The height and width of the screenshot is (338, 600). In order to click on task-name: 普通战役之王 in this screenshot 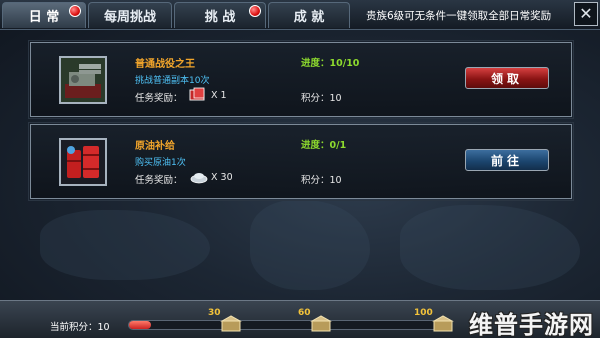, I will do `click(165, 64)`.